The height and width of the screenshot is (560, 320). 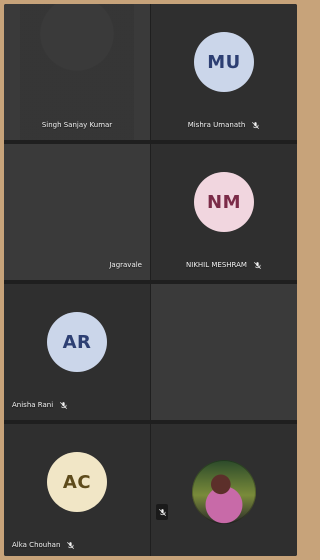 I want to click on participant-avatar: AR, so click(x=77, y=342).